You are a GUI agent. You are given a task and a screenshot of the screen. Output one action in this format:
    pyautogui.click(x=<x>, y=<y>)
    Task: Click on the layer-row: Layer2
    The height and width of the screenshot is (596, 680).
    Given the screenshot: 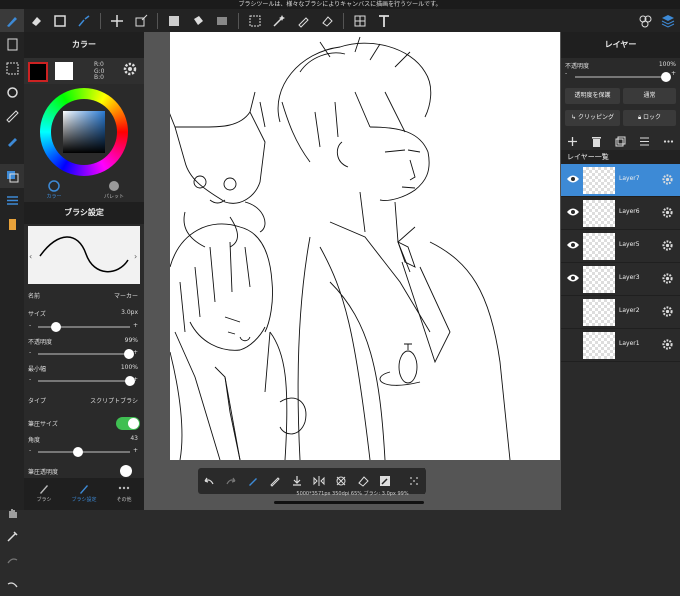 What is the action you would take?
    pyautogui.click(x=620, y=312)
    